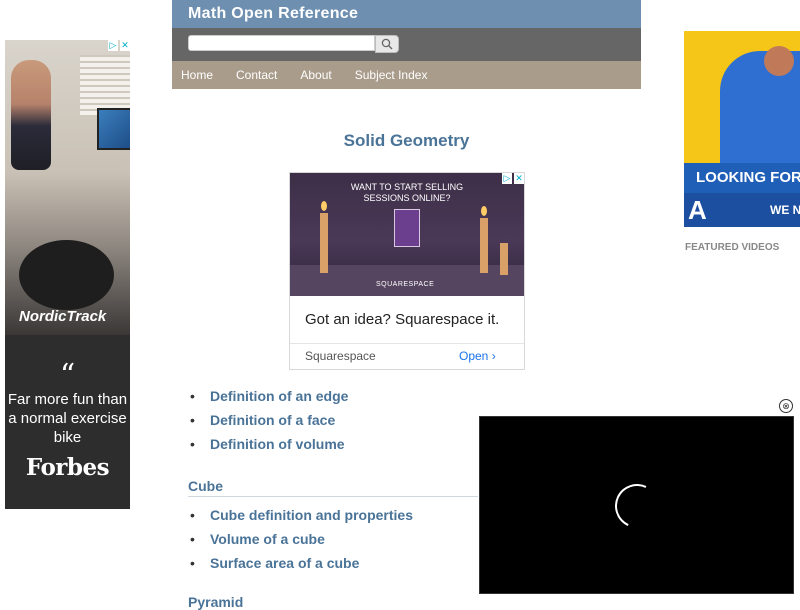 The image size is (800, 610). What do you see at coordinates (216, 602) in the screenshot?
I see `pyramid-section-heading: Pyramid` at bounding box center [216, 602].